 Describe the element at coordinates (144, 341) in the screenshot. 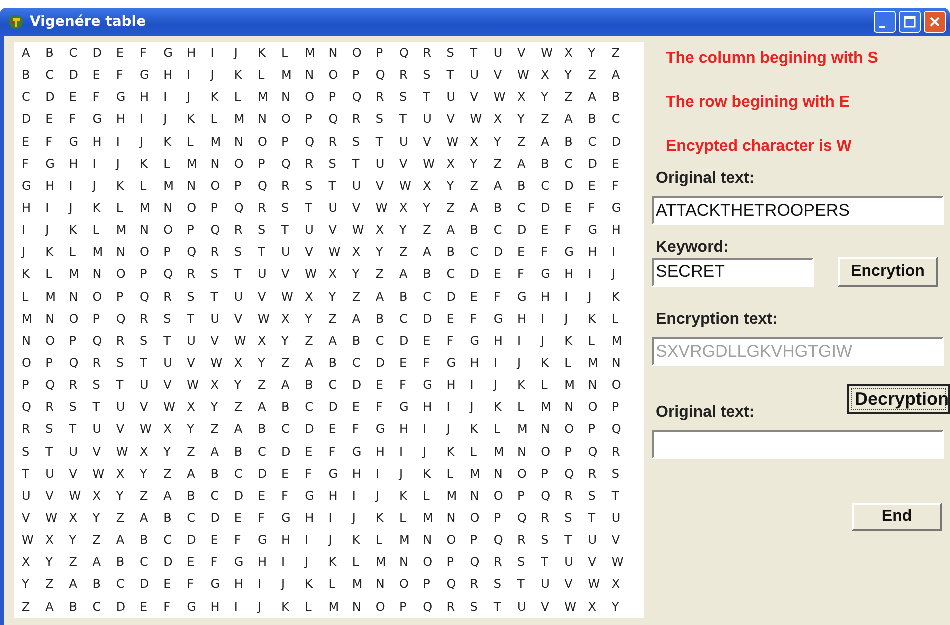

I see `table-cell-text: S` at that location.